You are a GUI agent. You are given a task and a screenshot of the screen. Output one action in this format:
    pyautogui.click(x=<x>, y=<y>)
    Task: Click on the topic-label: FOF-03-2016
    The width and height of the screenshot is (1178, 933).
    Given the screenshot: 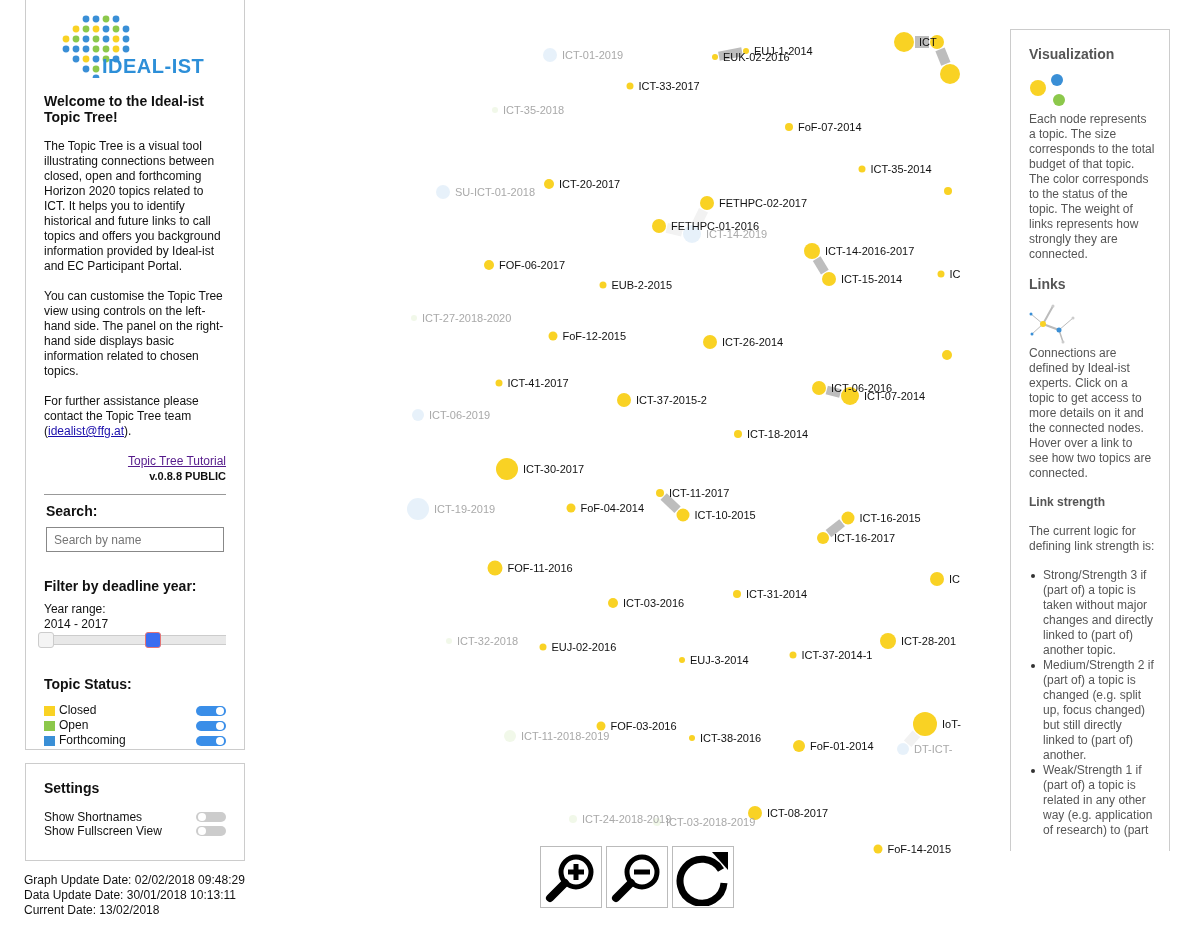 What is the action you would take?
    pyautogui.click(x=643, y=726)
    